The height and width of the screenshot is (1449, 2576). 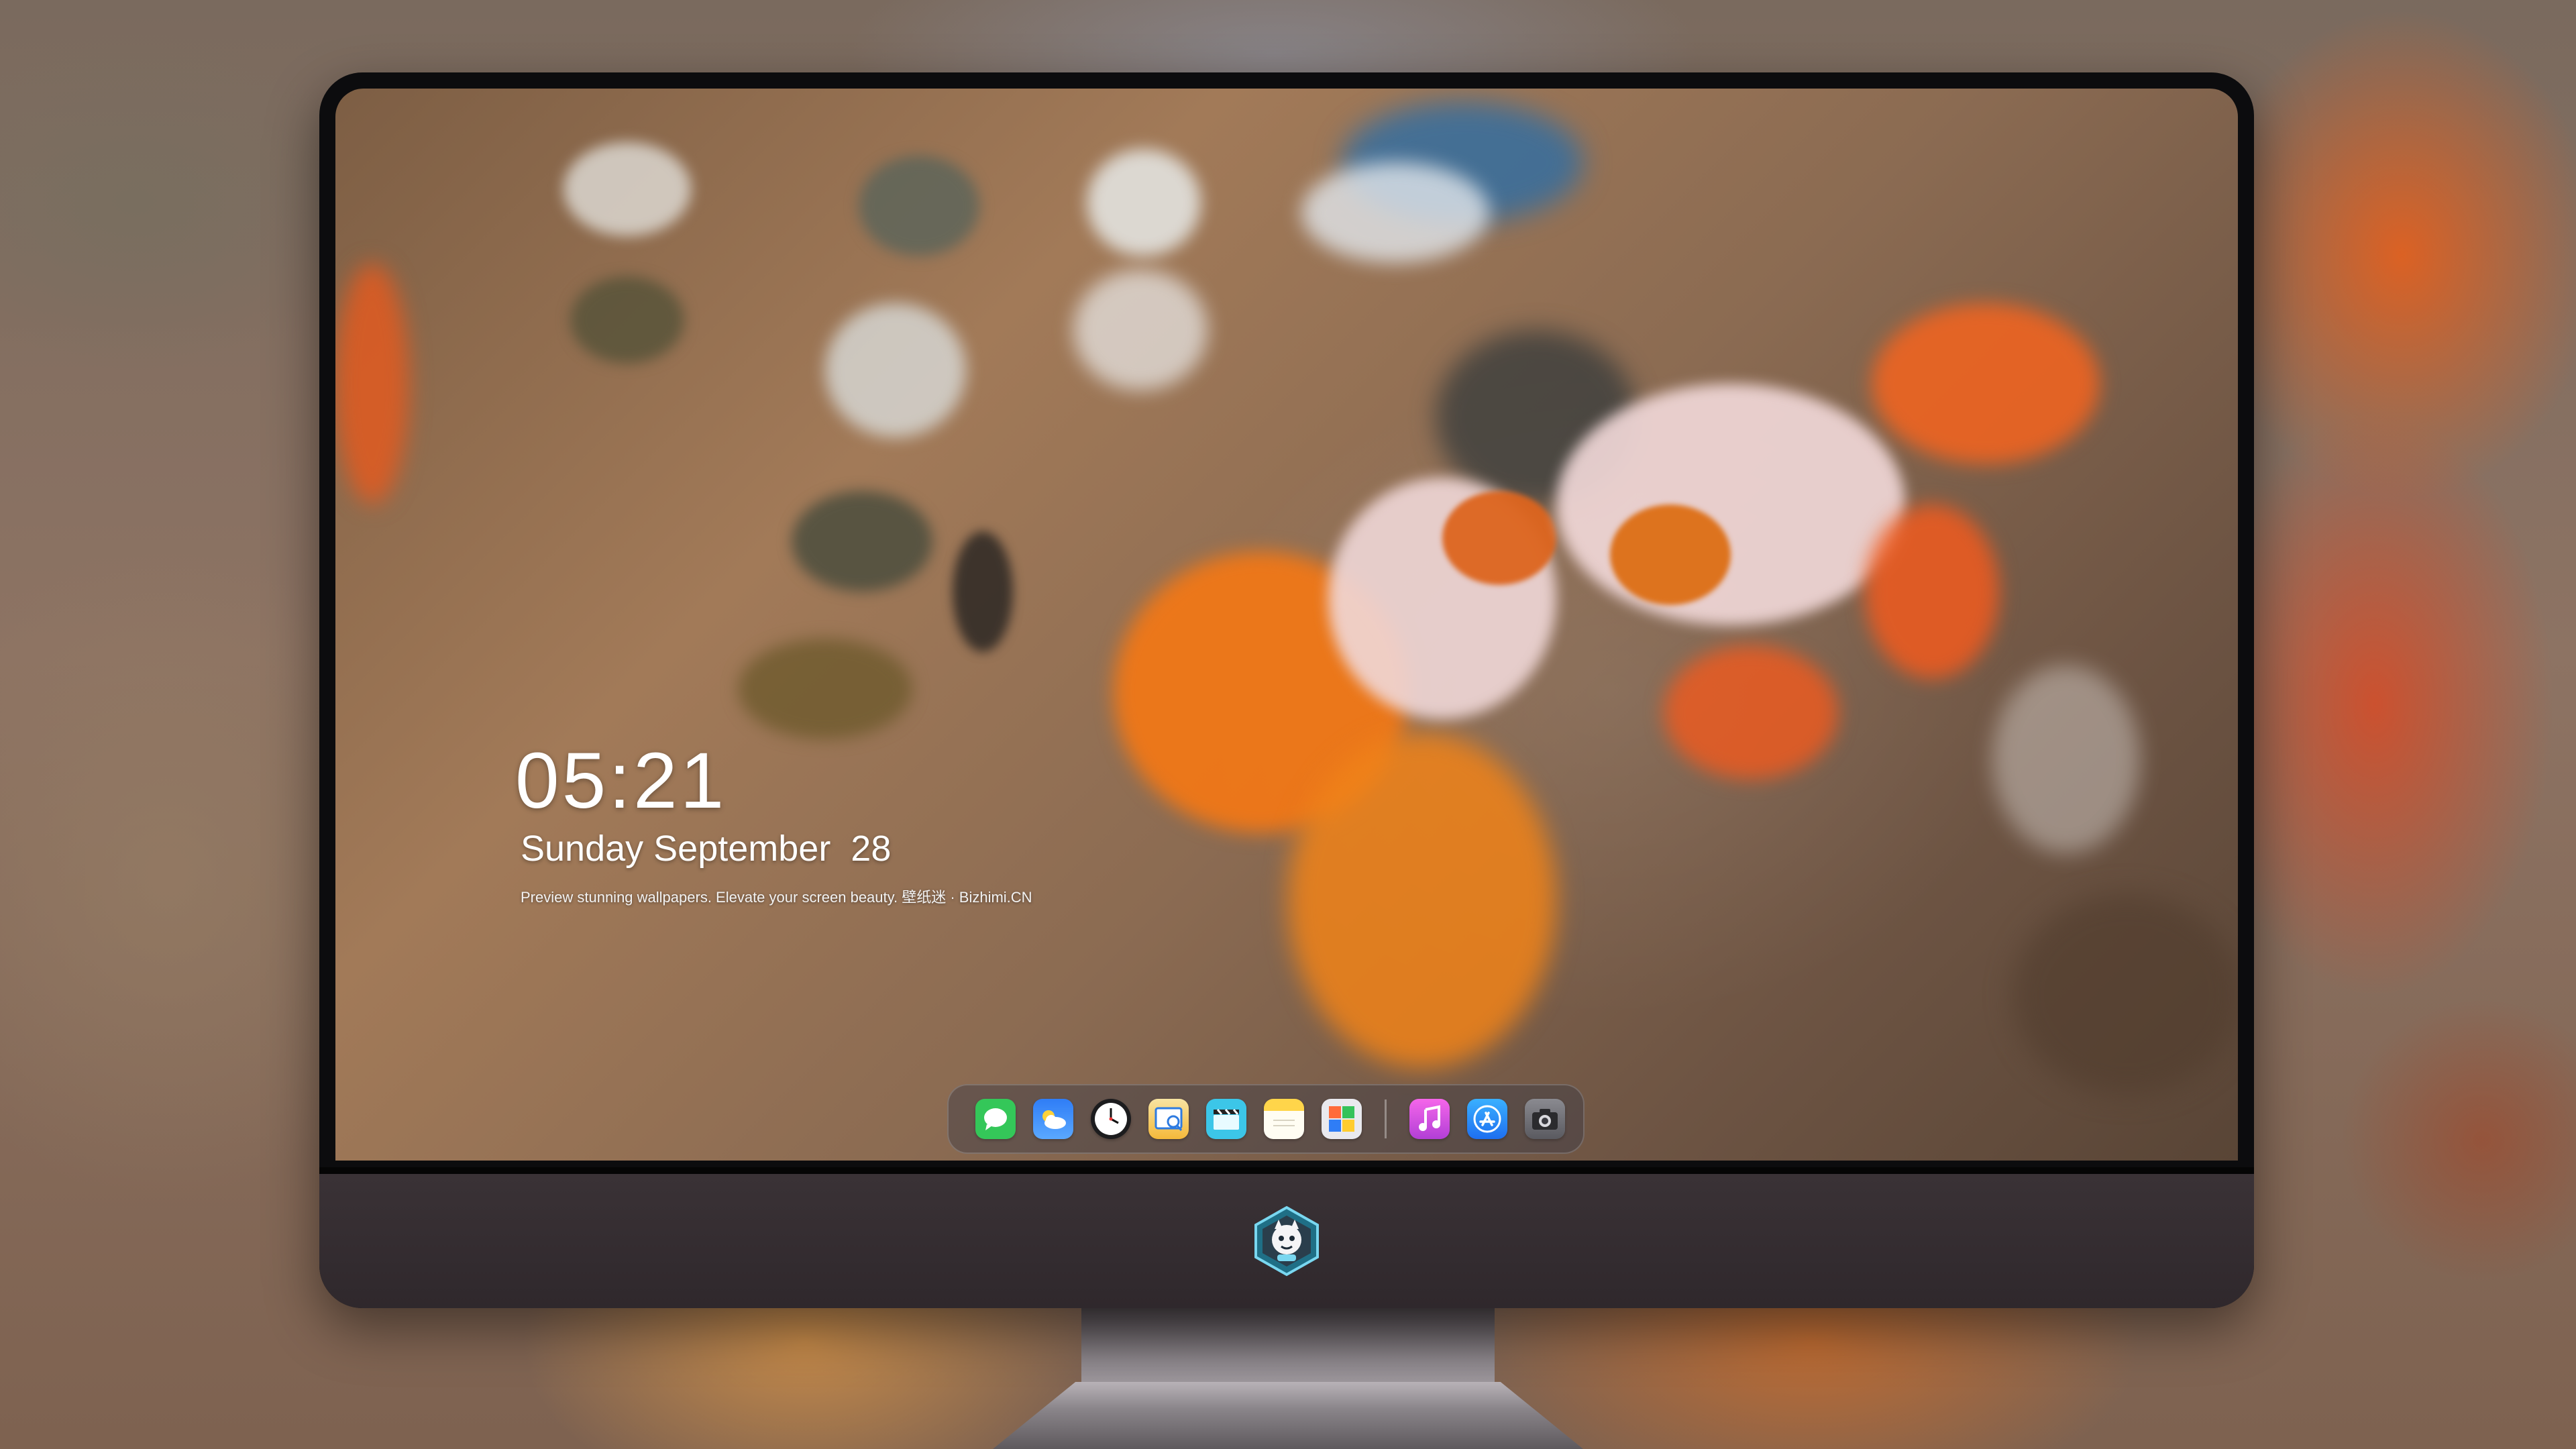 What do you see at coordinates (1168, 1119) in the screenshot?
I see `preview-icon` at bounding box center [1168, 1119].